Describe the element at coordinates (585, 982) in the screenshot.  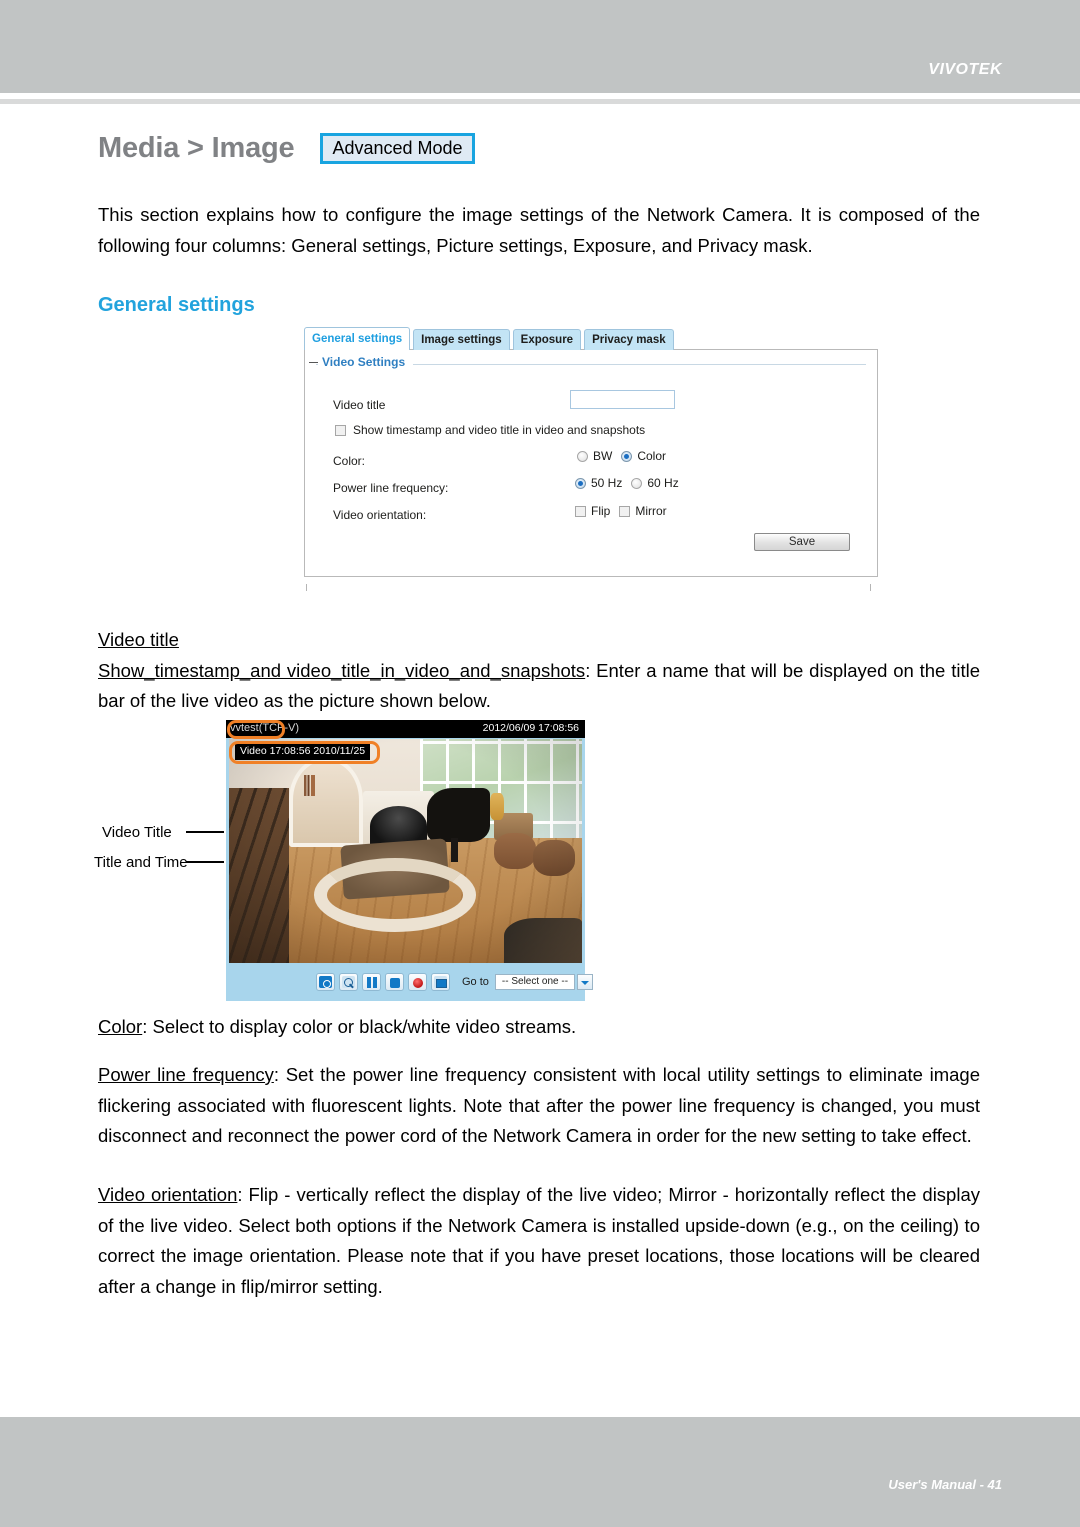
I see `chevron-down-icon` at that location.